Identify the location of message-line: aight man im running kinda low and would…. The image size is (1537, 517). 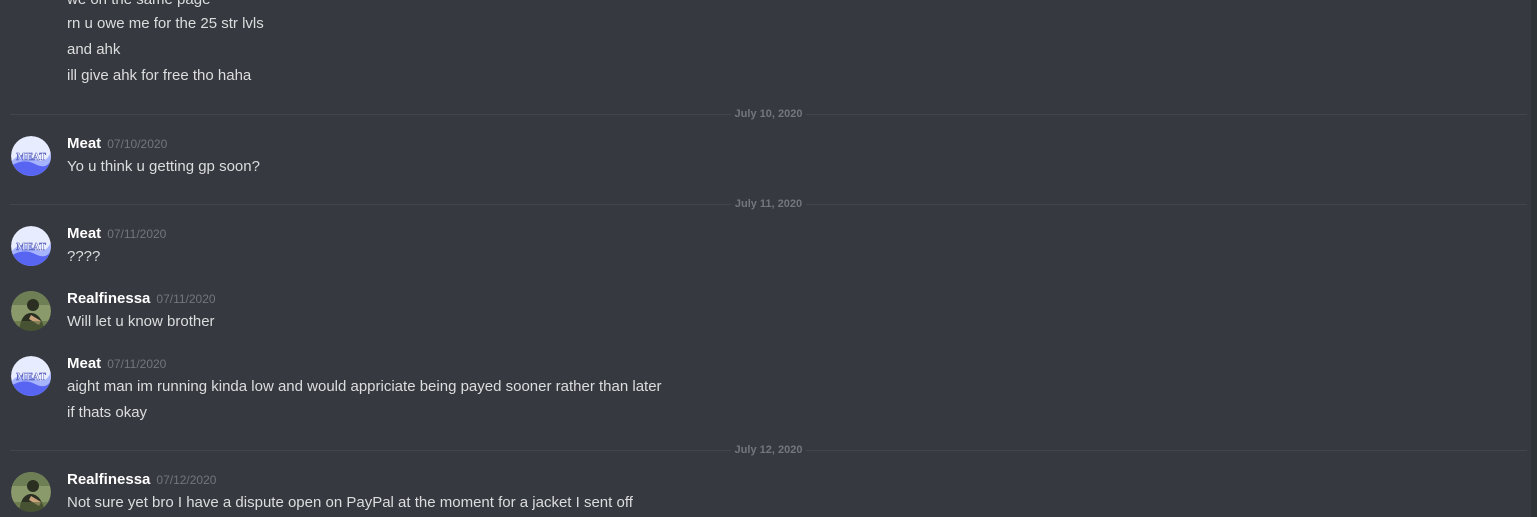
(364, 386).